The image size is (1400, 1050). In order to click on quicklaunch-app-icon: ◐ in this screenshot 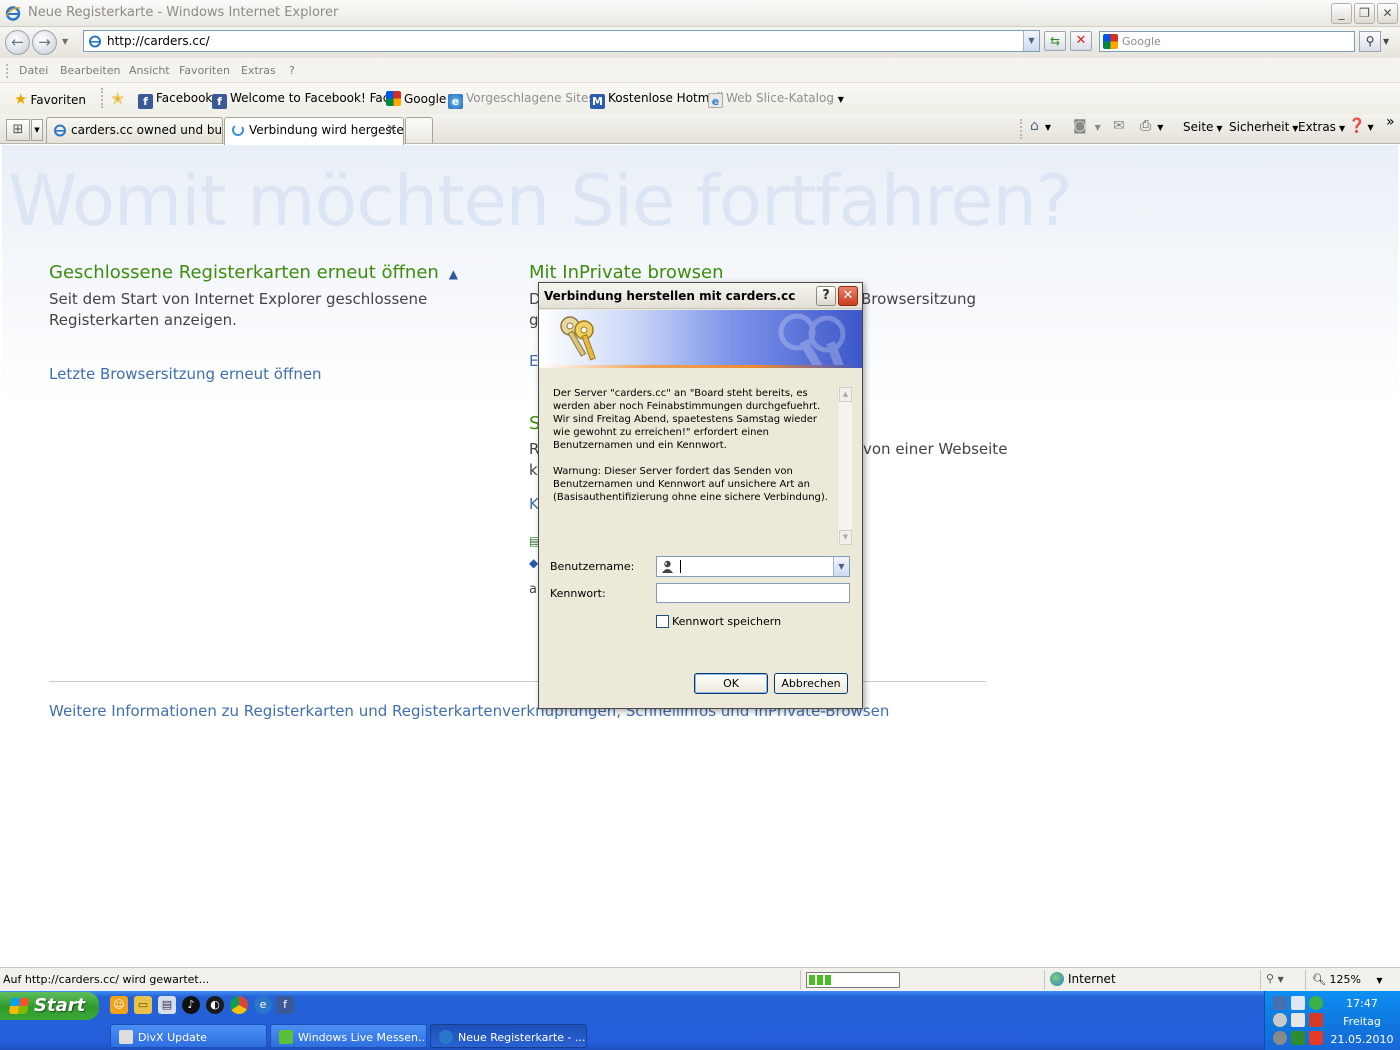, I will do `click(215, 1005)`.